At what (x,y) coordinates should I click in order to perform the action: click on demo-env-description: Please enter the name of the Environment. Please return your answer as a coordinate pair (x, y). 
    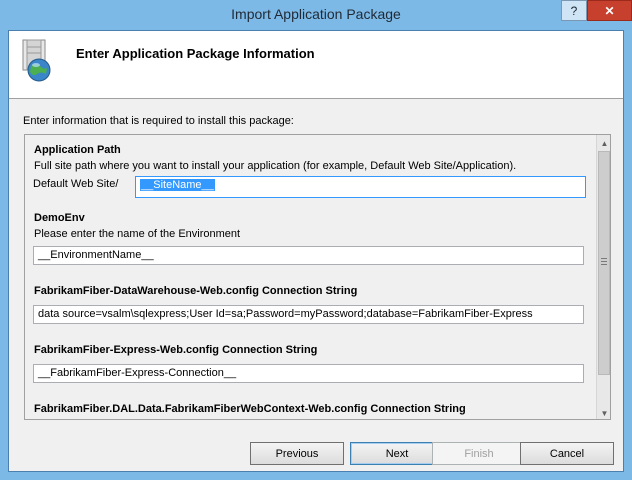
    Looking at the image, I should click on (137, 234).